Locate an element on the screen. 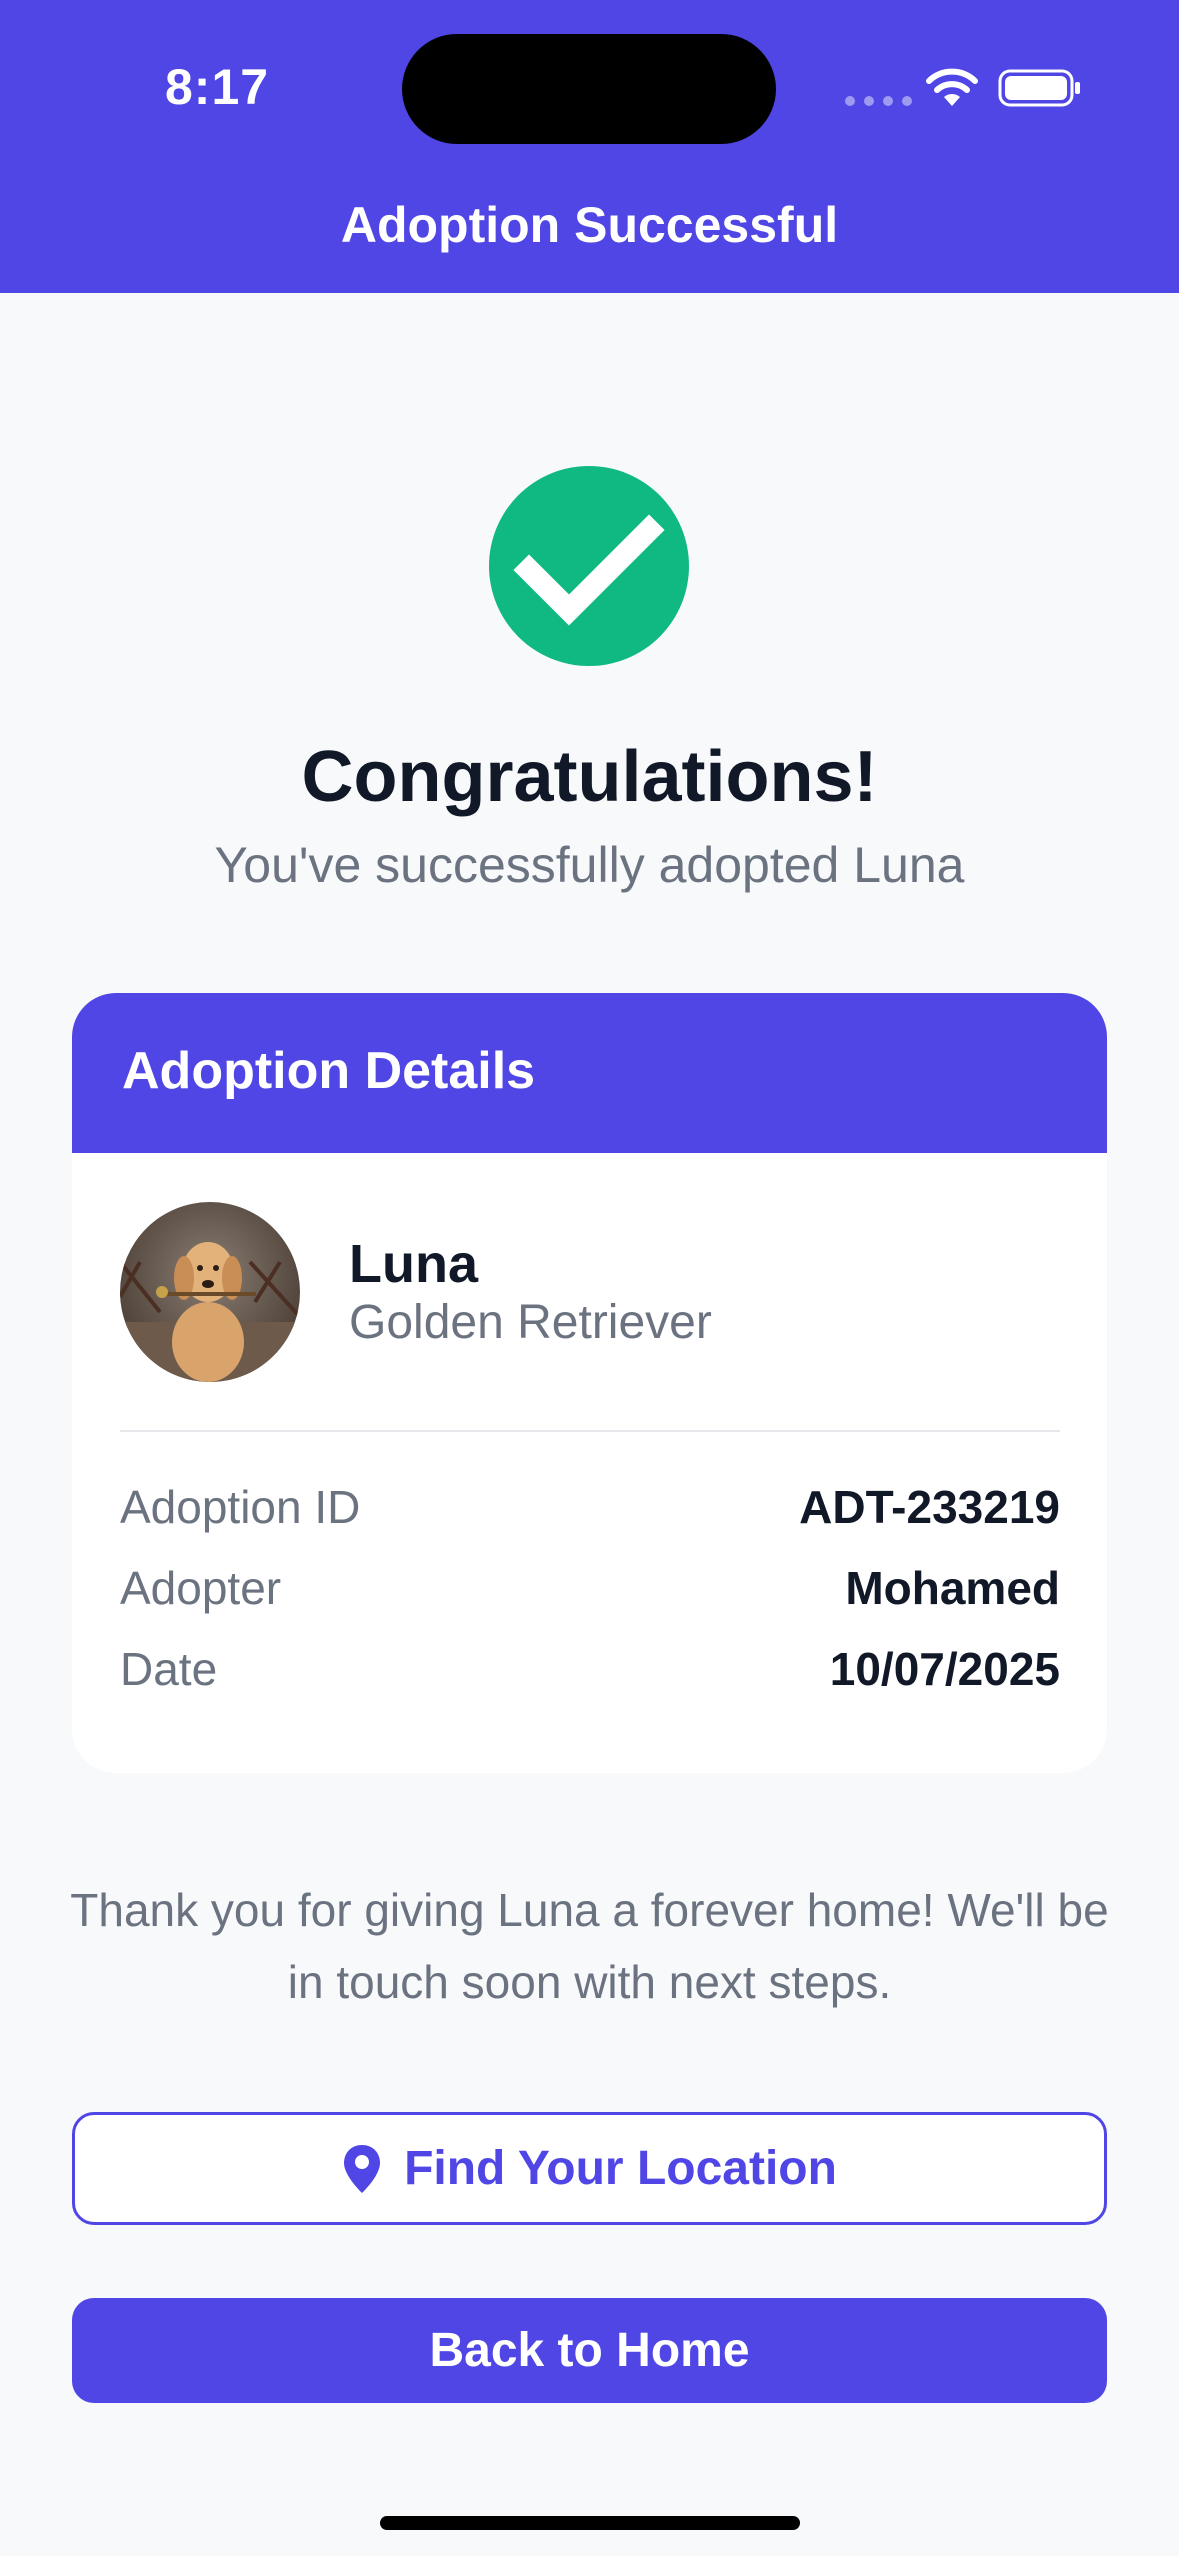  pet-breed: Golden Retriever is located at coordinates (530, 1322).